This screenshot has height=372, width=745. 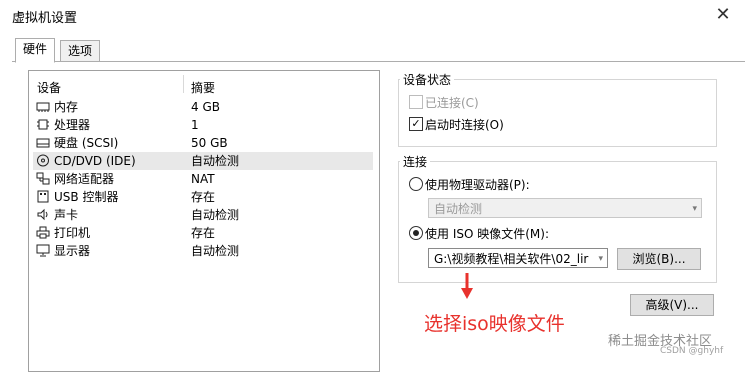 What do you see at coordinates (86, 197) in the screenshot?
I see `device-name: USB 控制器` at bounding box center [86, 197].